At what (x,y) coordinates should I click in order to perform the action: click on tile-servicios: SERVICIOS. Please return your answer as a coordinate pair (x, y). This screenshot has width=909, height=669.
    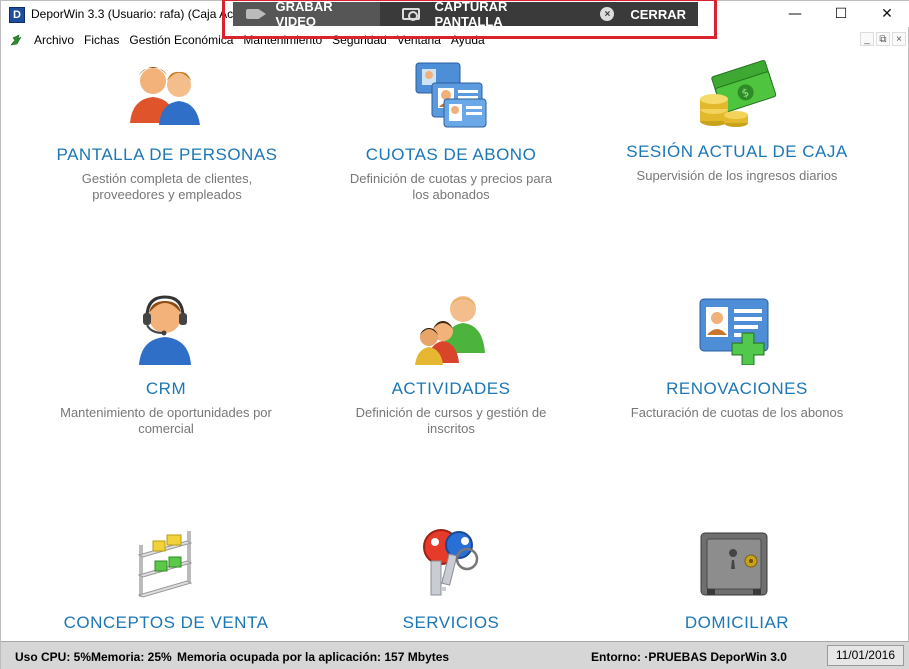
    Looking at the image, I should click on (451, 623).